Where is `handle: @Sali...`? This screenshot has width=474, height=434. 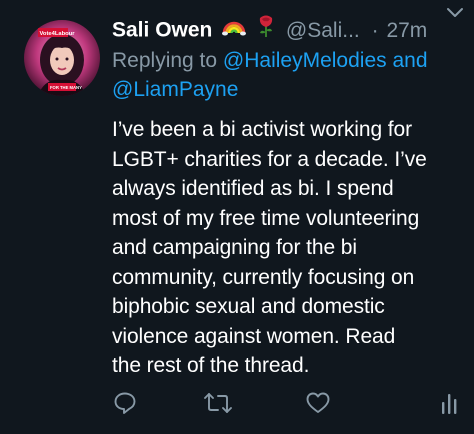 handle: @Sali... is located at coordinates (323, 30).